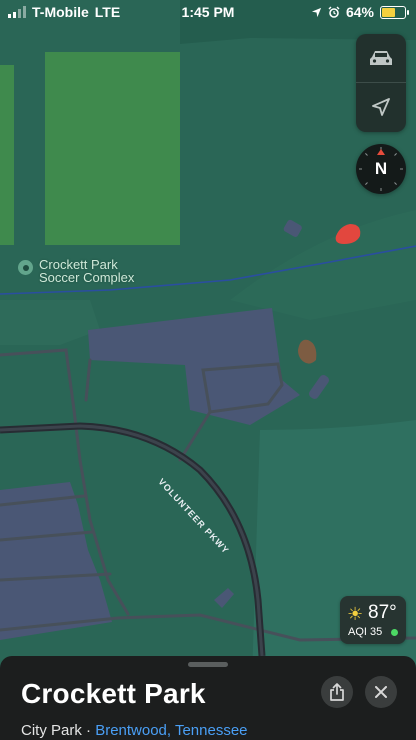  What do you see at coordinates (171, 730) in the screenshot?
I see `place-location-link: Brentwood, Tennessee` at bounding box center [171, 730].